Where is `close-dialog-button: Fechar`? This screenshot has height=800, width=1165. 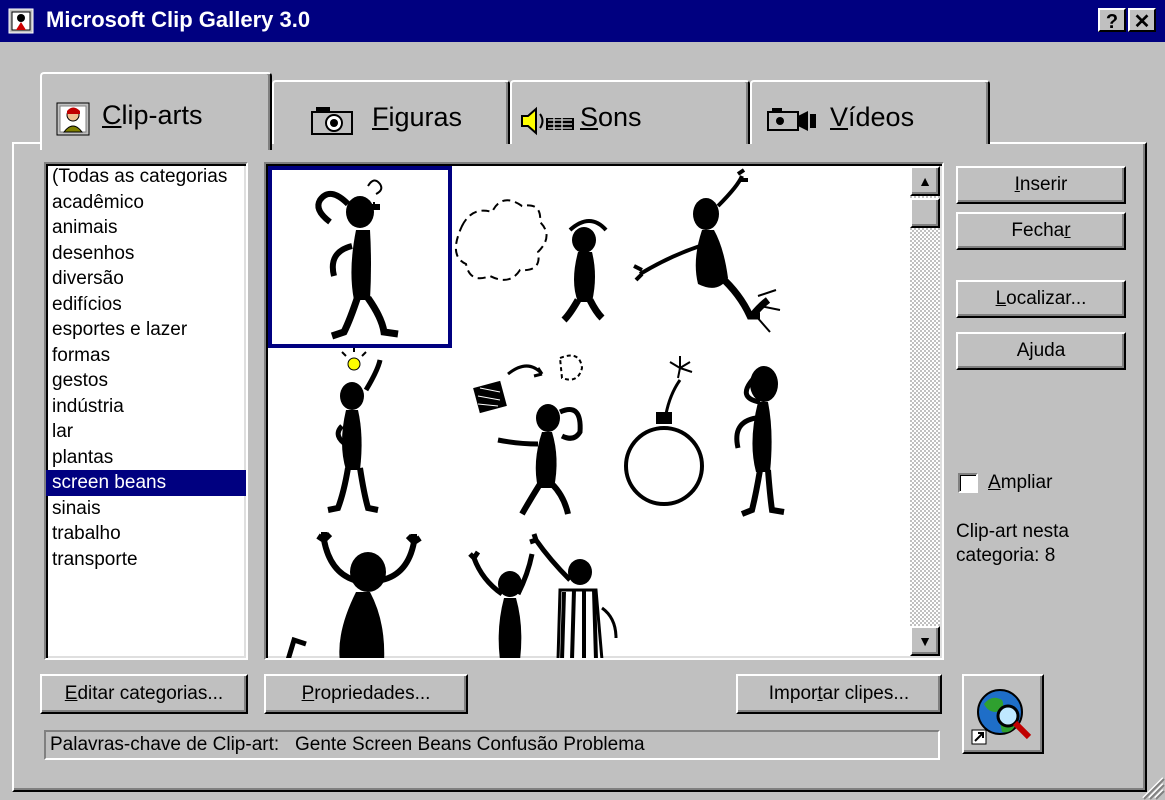
close-dialog-button: Fechar is located at coordinates (1041, 231).